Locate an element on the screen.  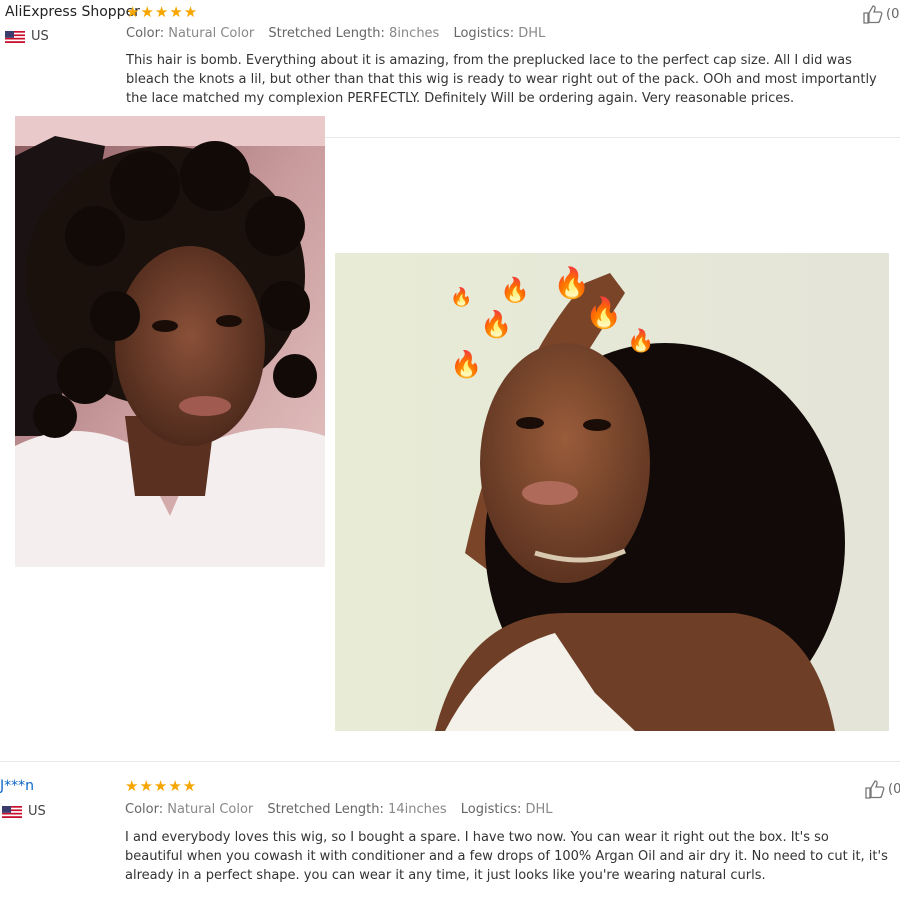
review-1-rating-stars: ★★★★★ is located at coordinates (162, 12).